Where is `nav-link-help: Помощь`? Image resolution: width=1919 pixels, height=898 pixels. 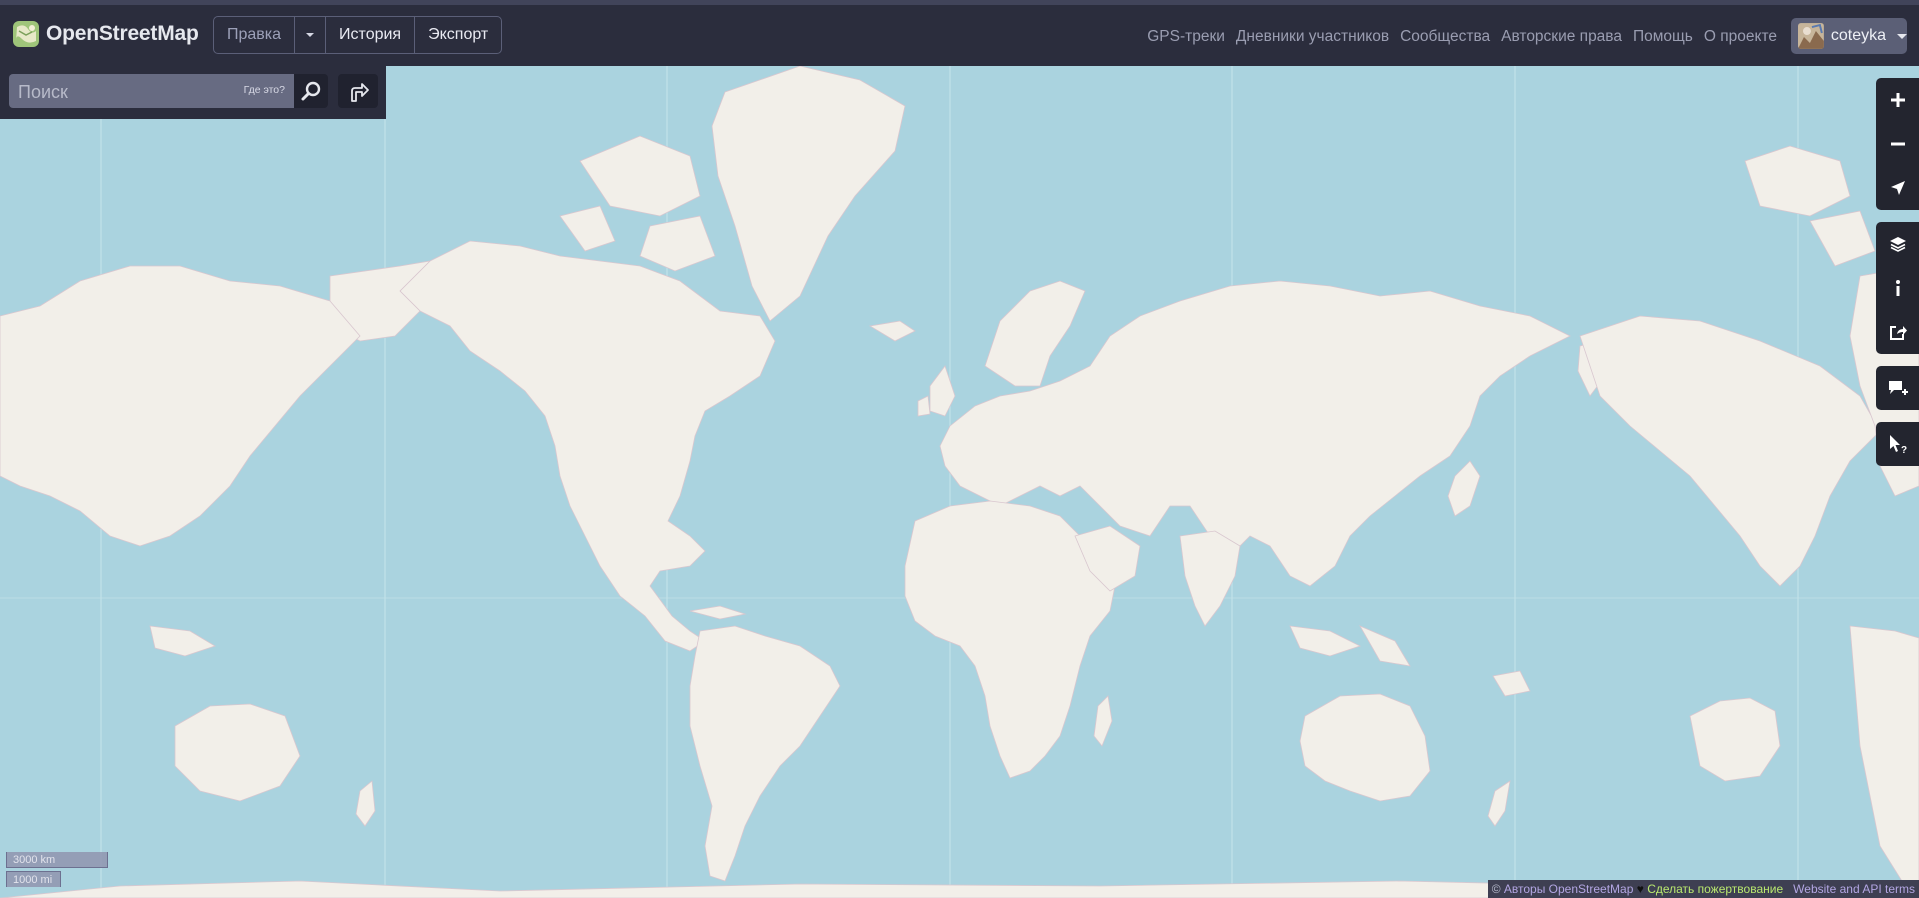
nav-link-help: Помощь is located at coordinates (1663, 37).